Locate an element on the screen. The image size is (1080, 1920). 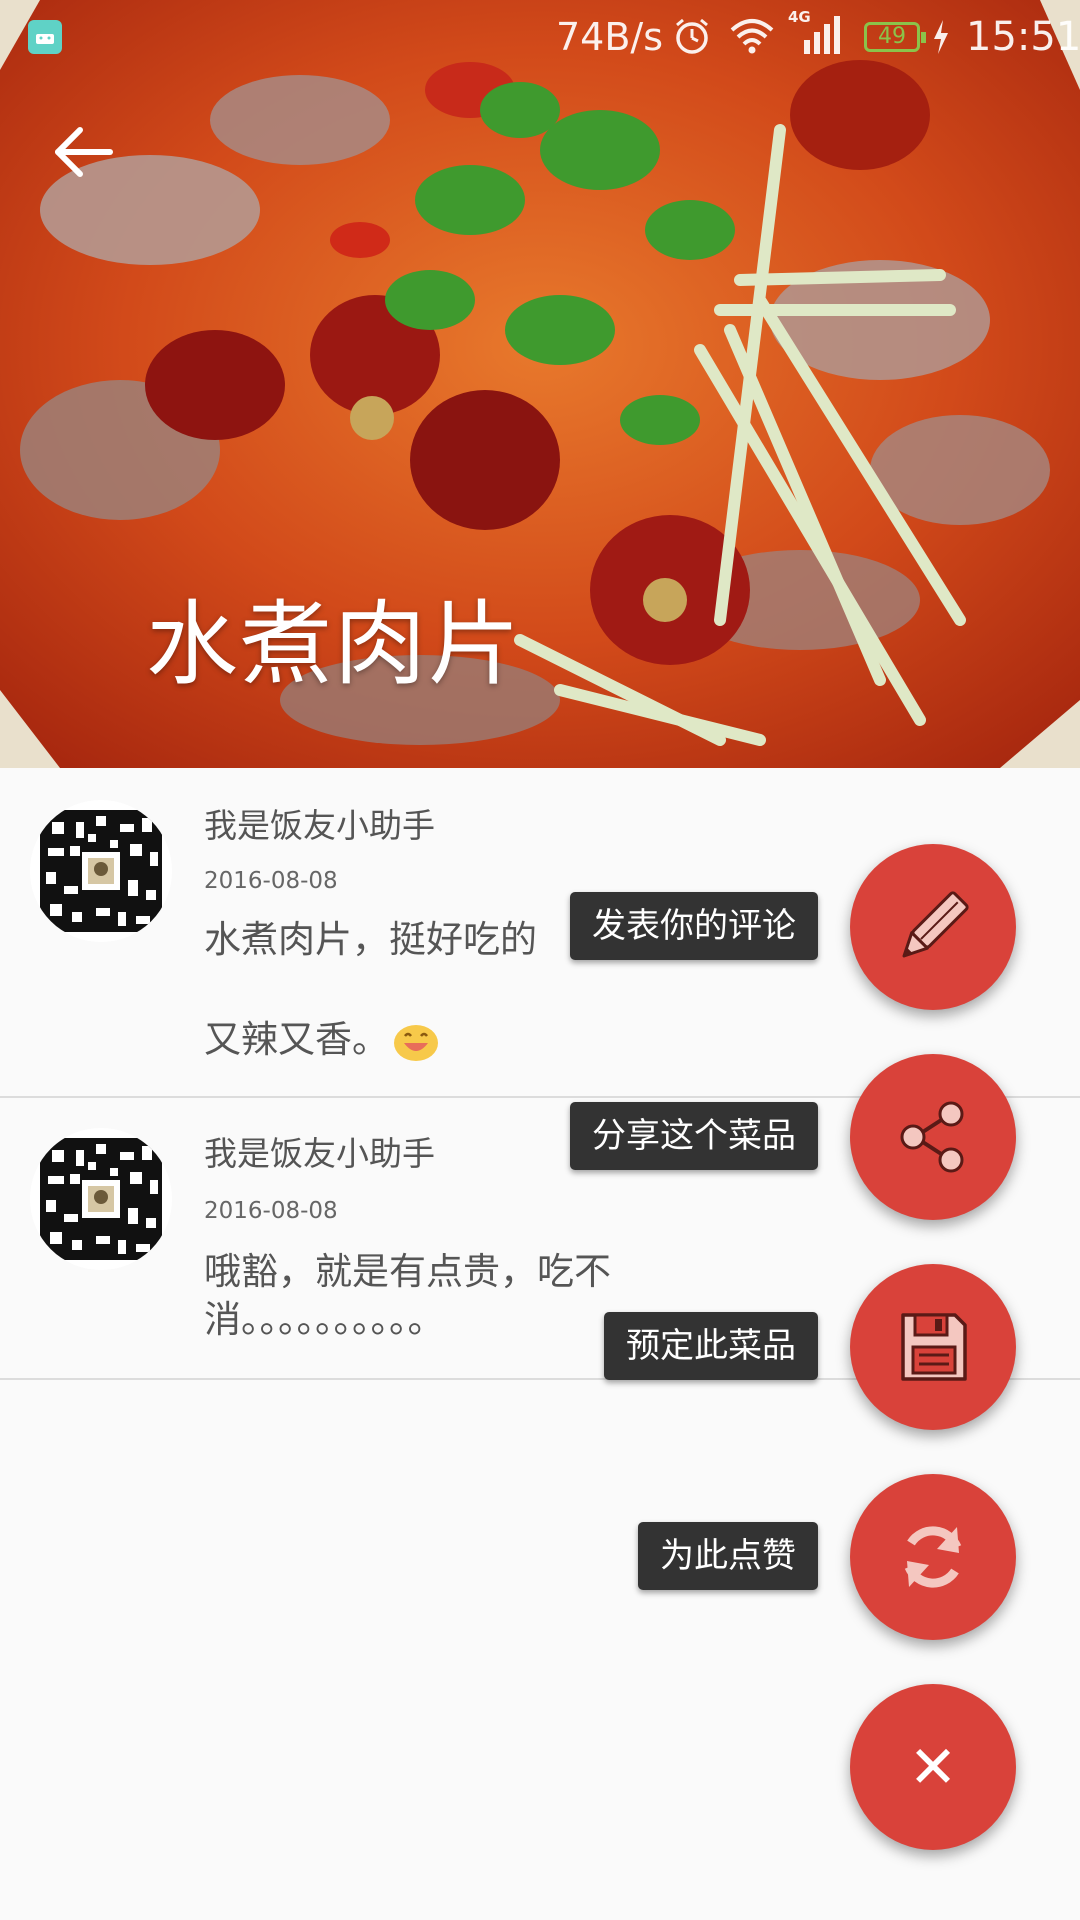
close-icon: ✕ is located at coordinates (933, 1767).